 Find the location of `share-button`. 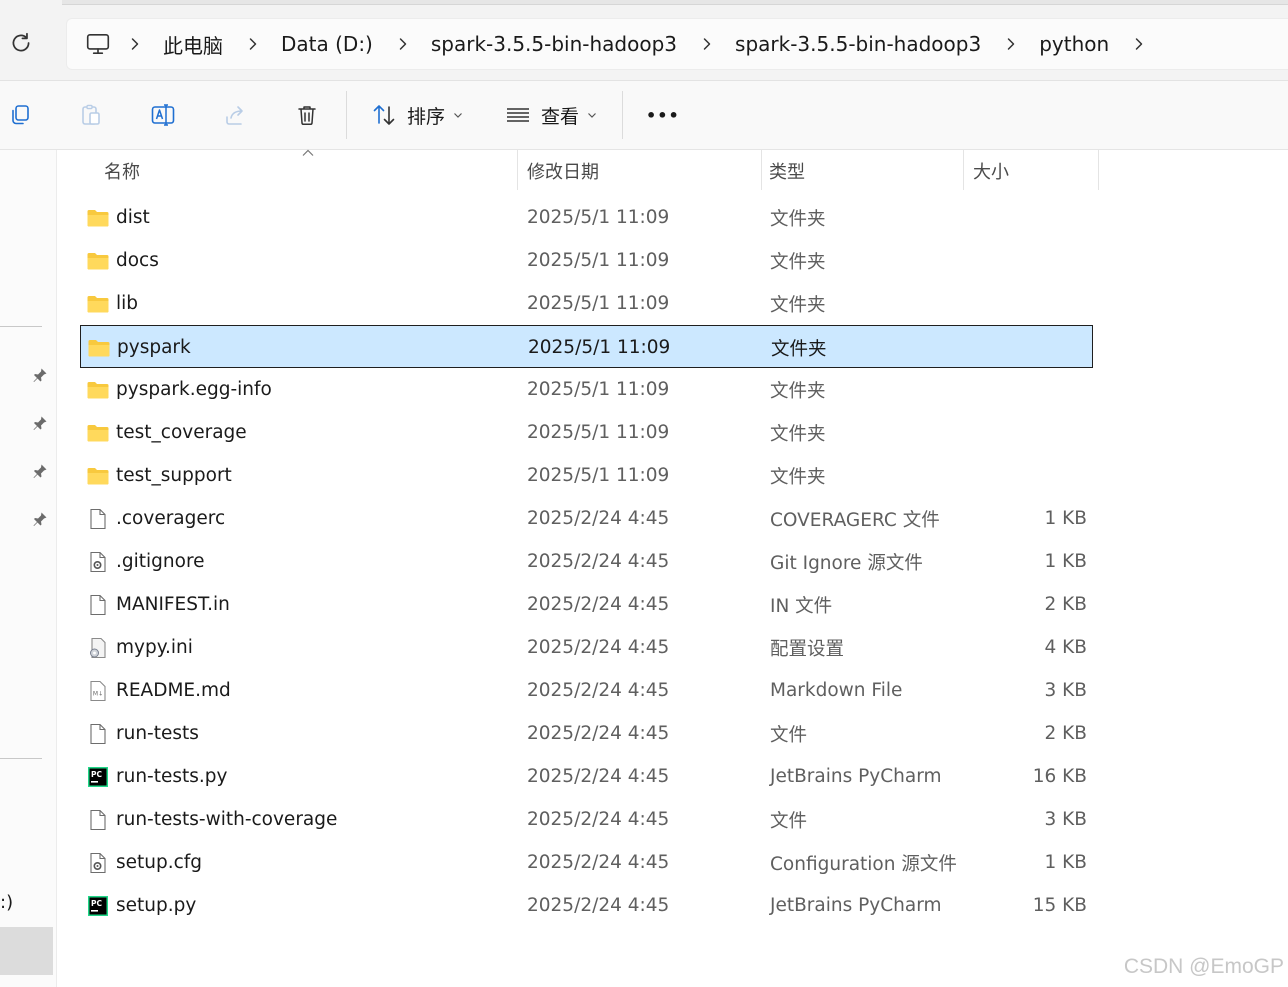

share-button is located at coordinates (235, 115).